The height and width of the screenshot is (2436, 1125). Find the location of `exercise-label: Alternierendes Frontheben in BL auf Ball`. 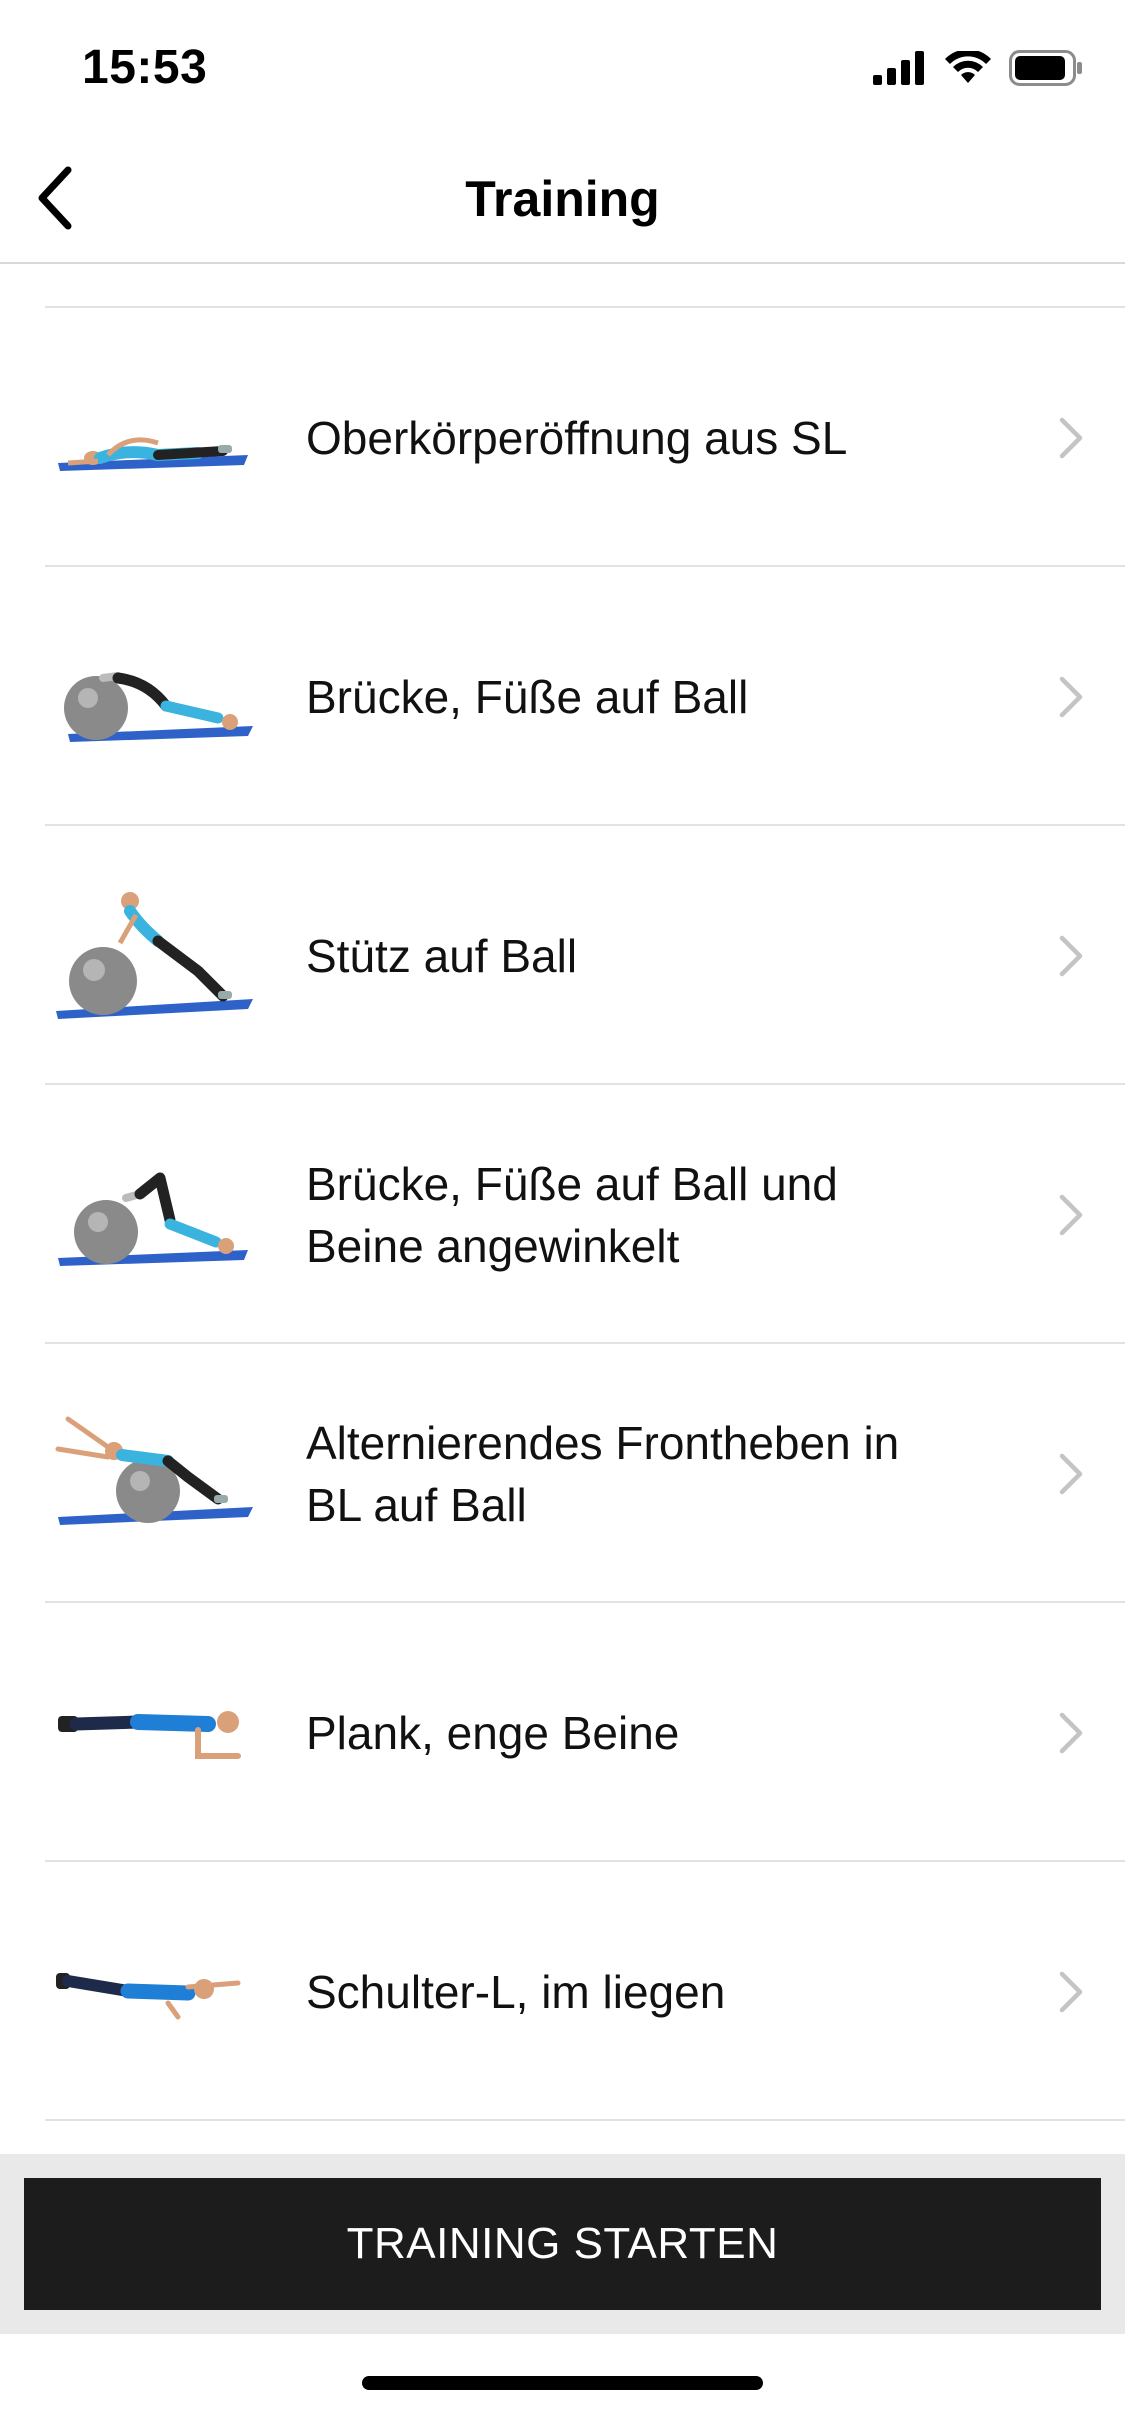

exercise-label: Alternierendes Frontheben in BL auf Ball is located at coordinates (603, 1473).